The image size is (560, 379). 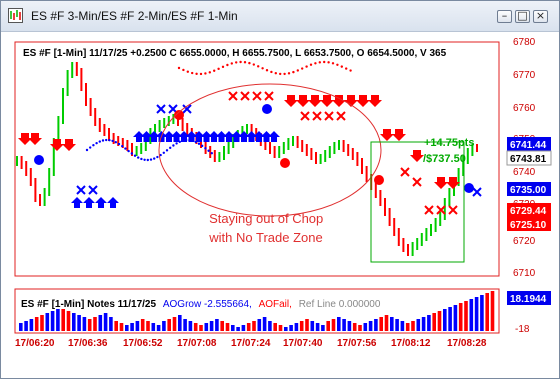 What do you see at coordinates (540, 16) in the screenshot?
I see `close-button: ×` at bounding box center [540, 16].